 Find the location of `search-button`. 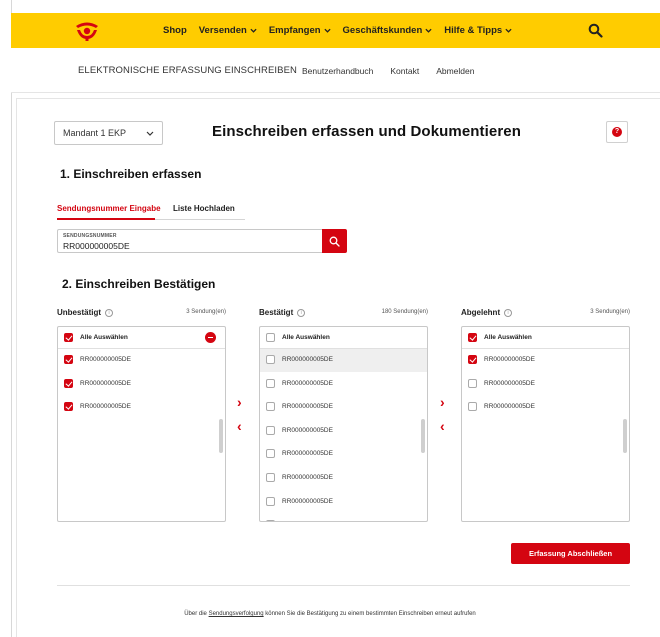

search-button is located at coordinates (334, 241).